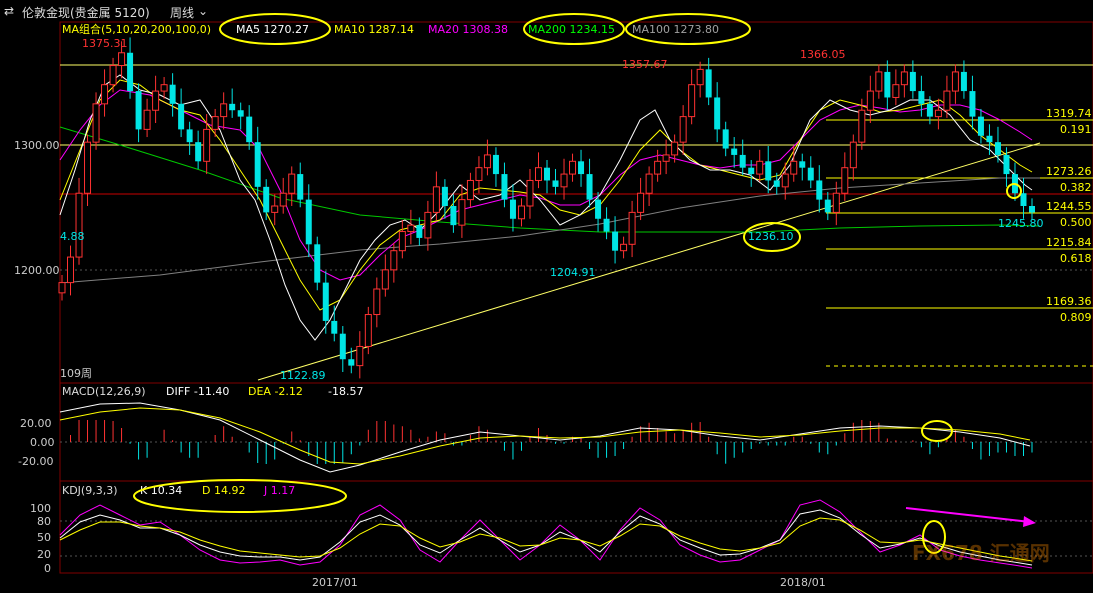  What do you see at coordinates (42, 442) in the screenshot?
I see `macd-axis-label: 0.00` at bounding box center [42, 442].